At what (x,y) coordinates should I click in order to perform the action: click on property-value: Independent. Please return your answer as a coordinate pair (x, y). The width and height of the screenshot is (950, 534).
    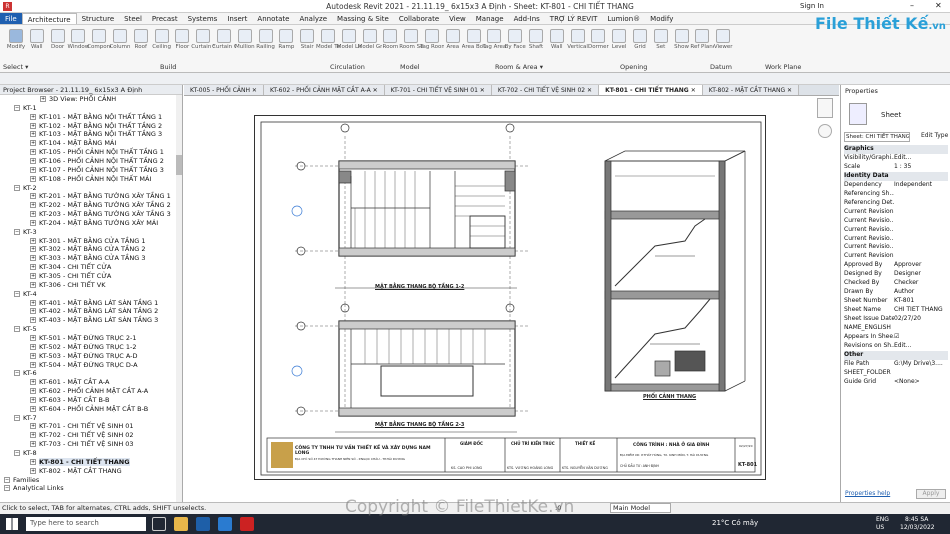
    Looking at the image, I should click on (921, 185).